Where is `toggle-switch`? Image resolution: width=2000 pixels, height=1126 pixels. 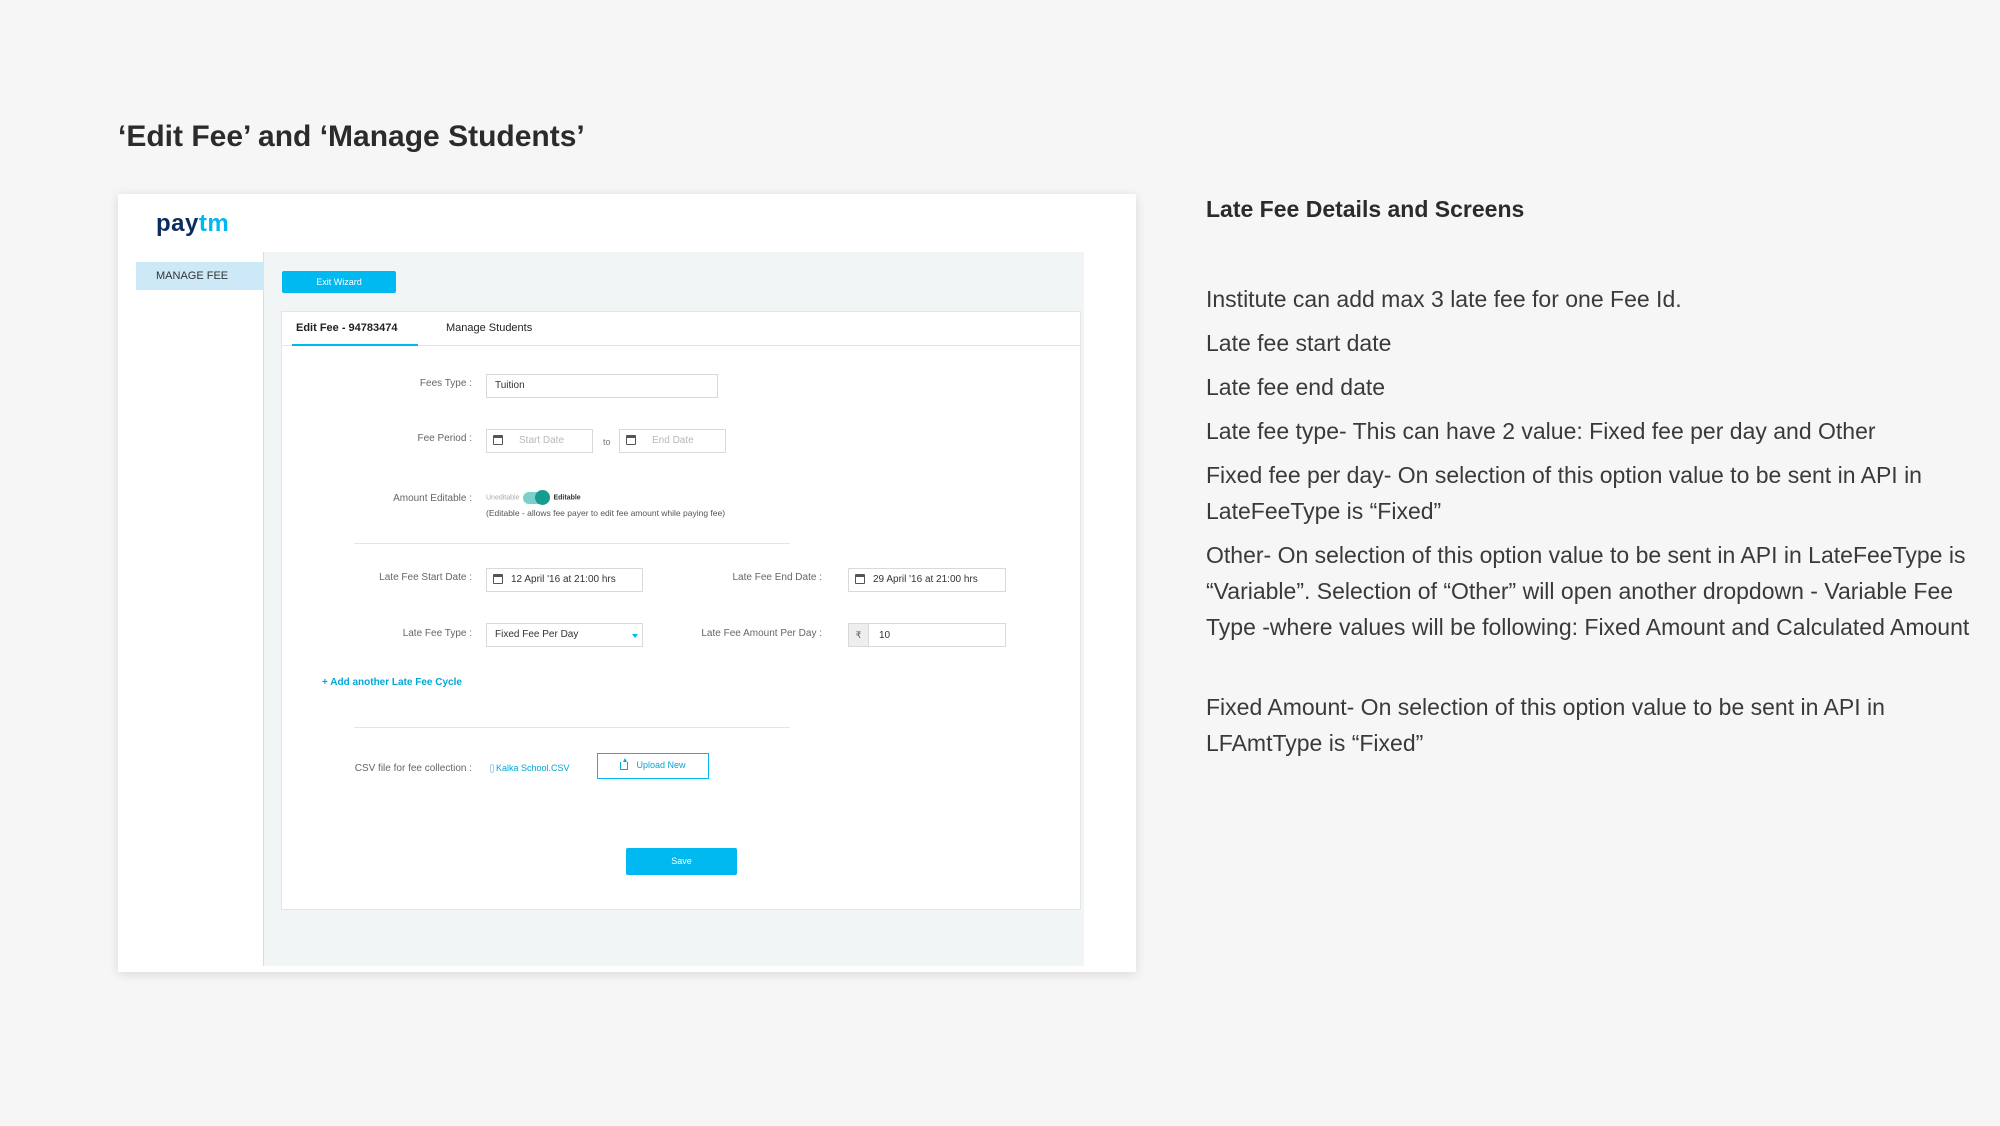 toggle-switch is located at coordinates (537, 497).